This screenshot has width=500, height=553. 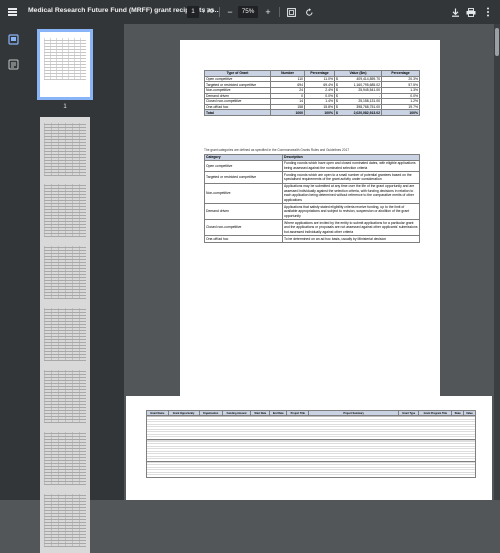 I want to click on menu-button, so click(x=12, y=12).